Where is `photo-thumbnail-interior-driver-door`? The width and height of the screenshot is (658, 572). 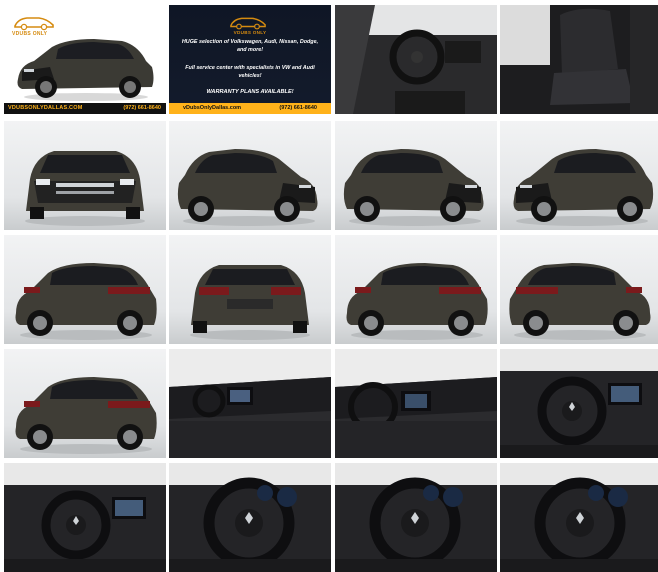
photo-thumbnail-interior-driver-door is located at coordinates (416, 59).